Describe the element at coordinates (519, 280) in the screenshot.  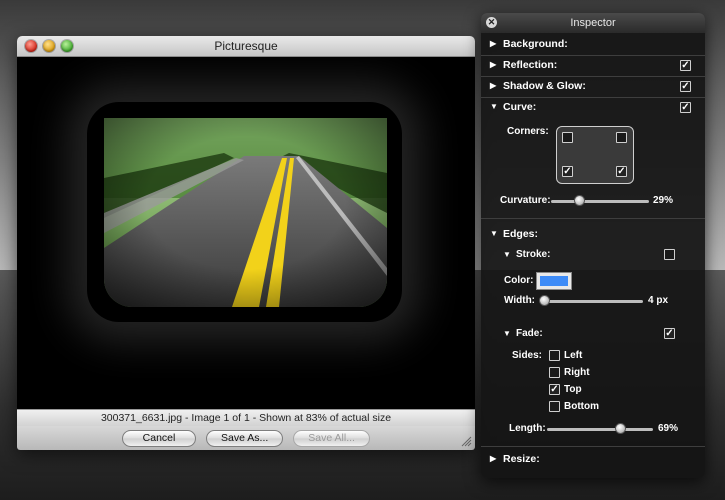
I see `color-label: Color:` at that location.